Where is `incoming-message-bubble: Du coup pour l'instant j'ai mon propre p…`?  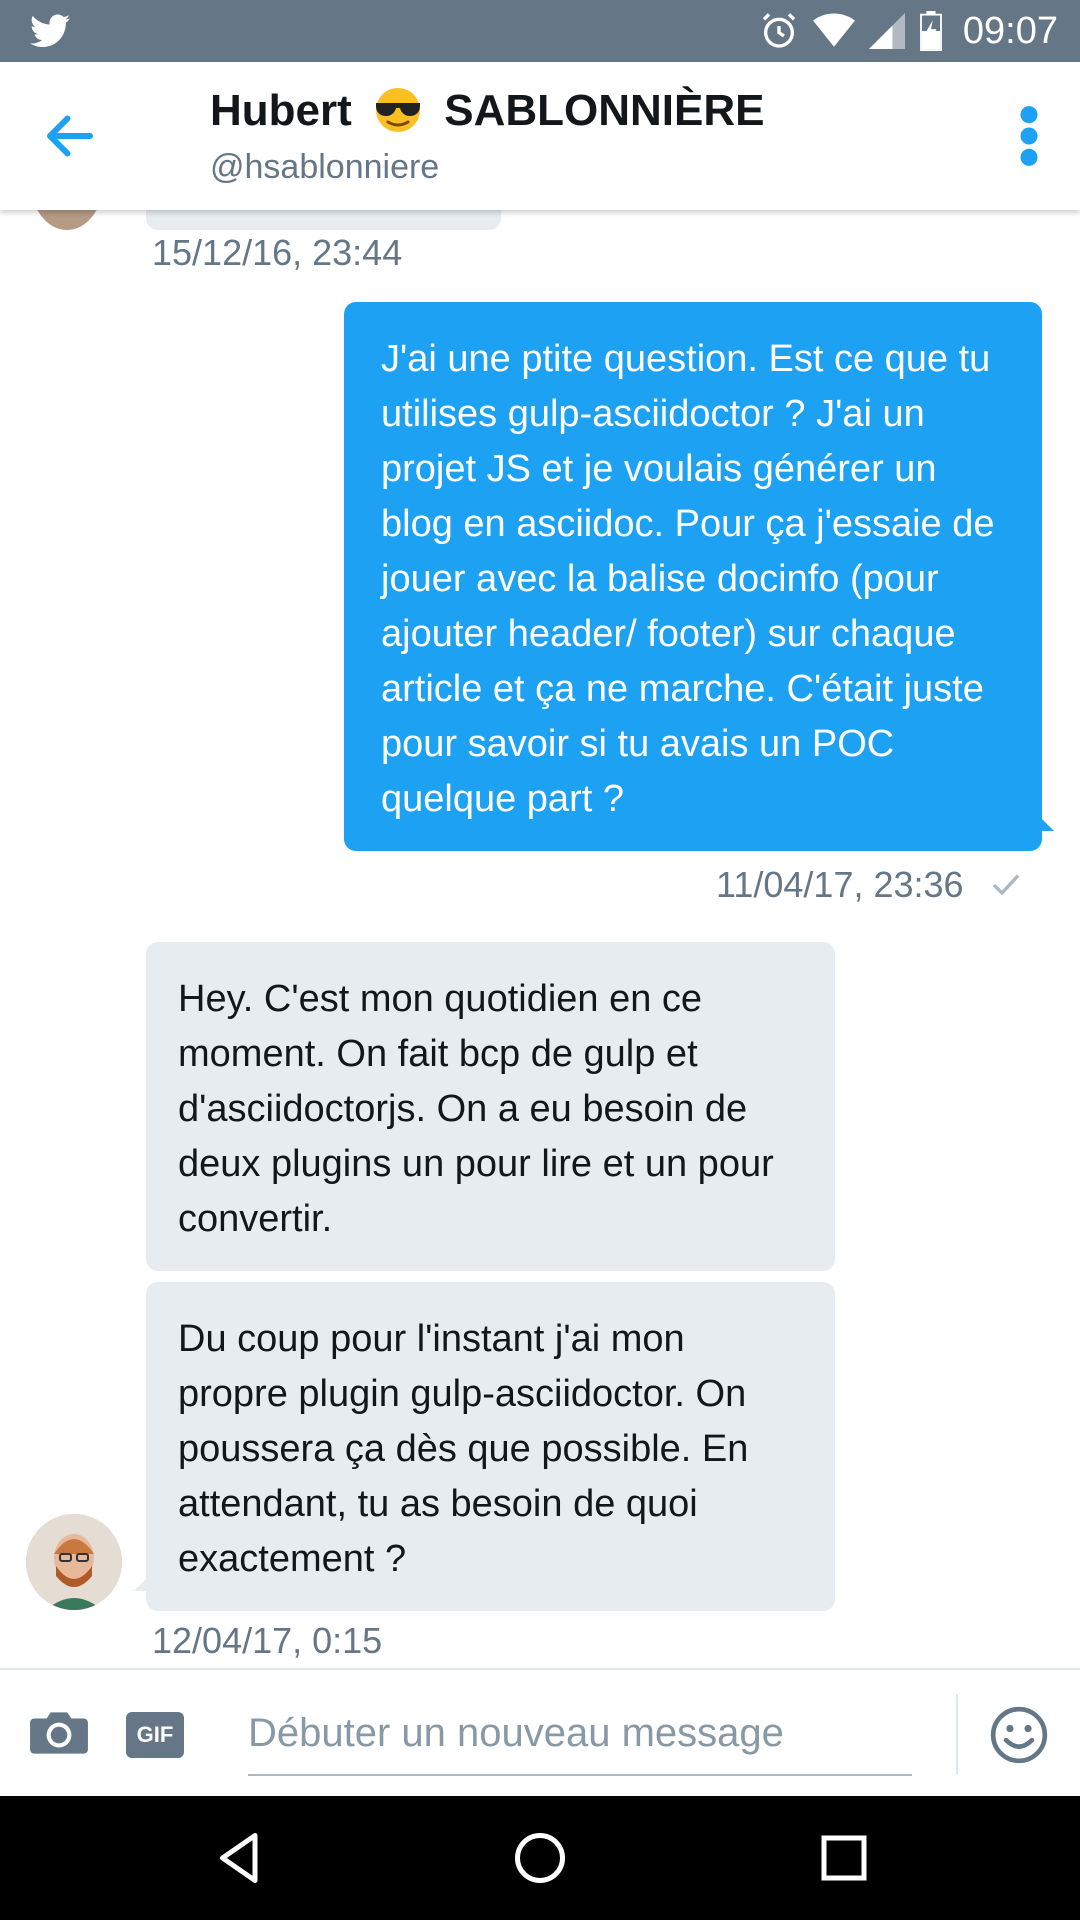
incoming-message-bubble: Du coup pour l'instant j'ai mon propre p… is located at coordinates (484, 1446).